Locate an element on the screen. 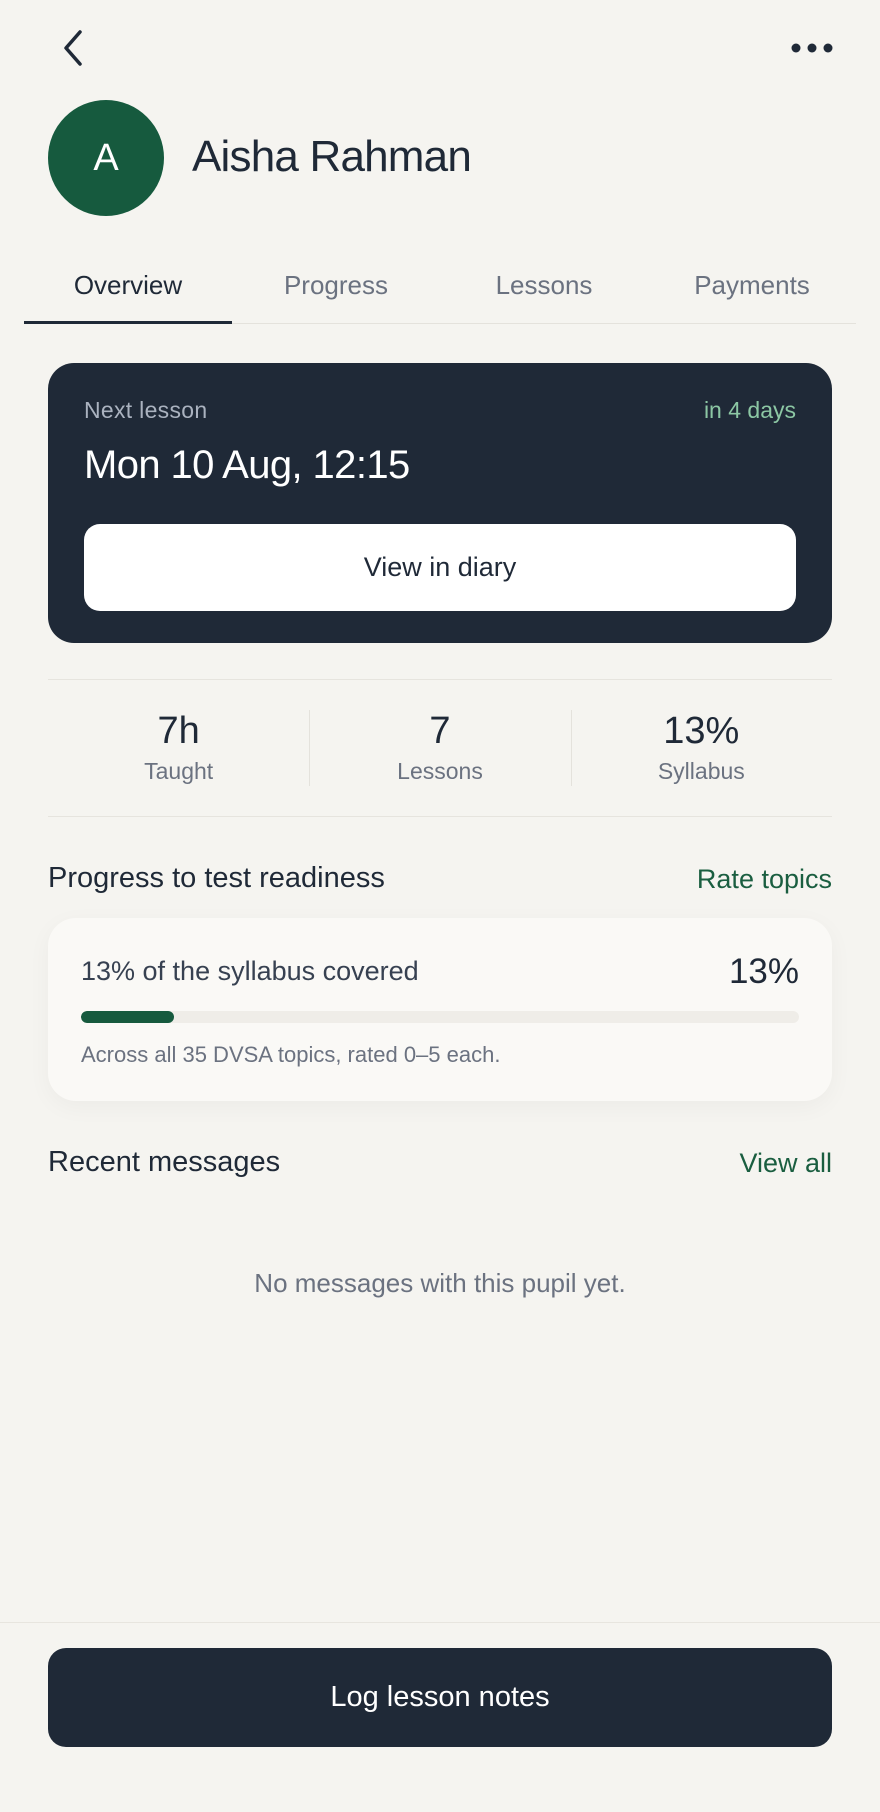  view-in-diary-button: View in diary is located at coordinates (440, 567).